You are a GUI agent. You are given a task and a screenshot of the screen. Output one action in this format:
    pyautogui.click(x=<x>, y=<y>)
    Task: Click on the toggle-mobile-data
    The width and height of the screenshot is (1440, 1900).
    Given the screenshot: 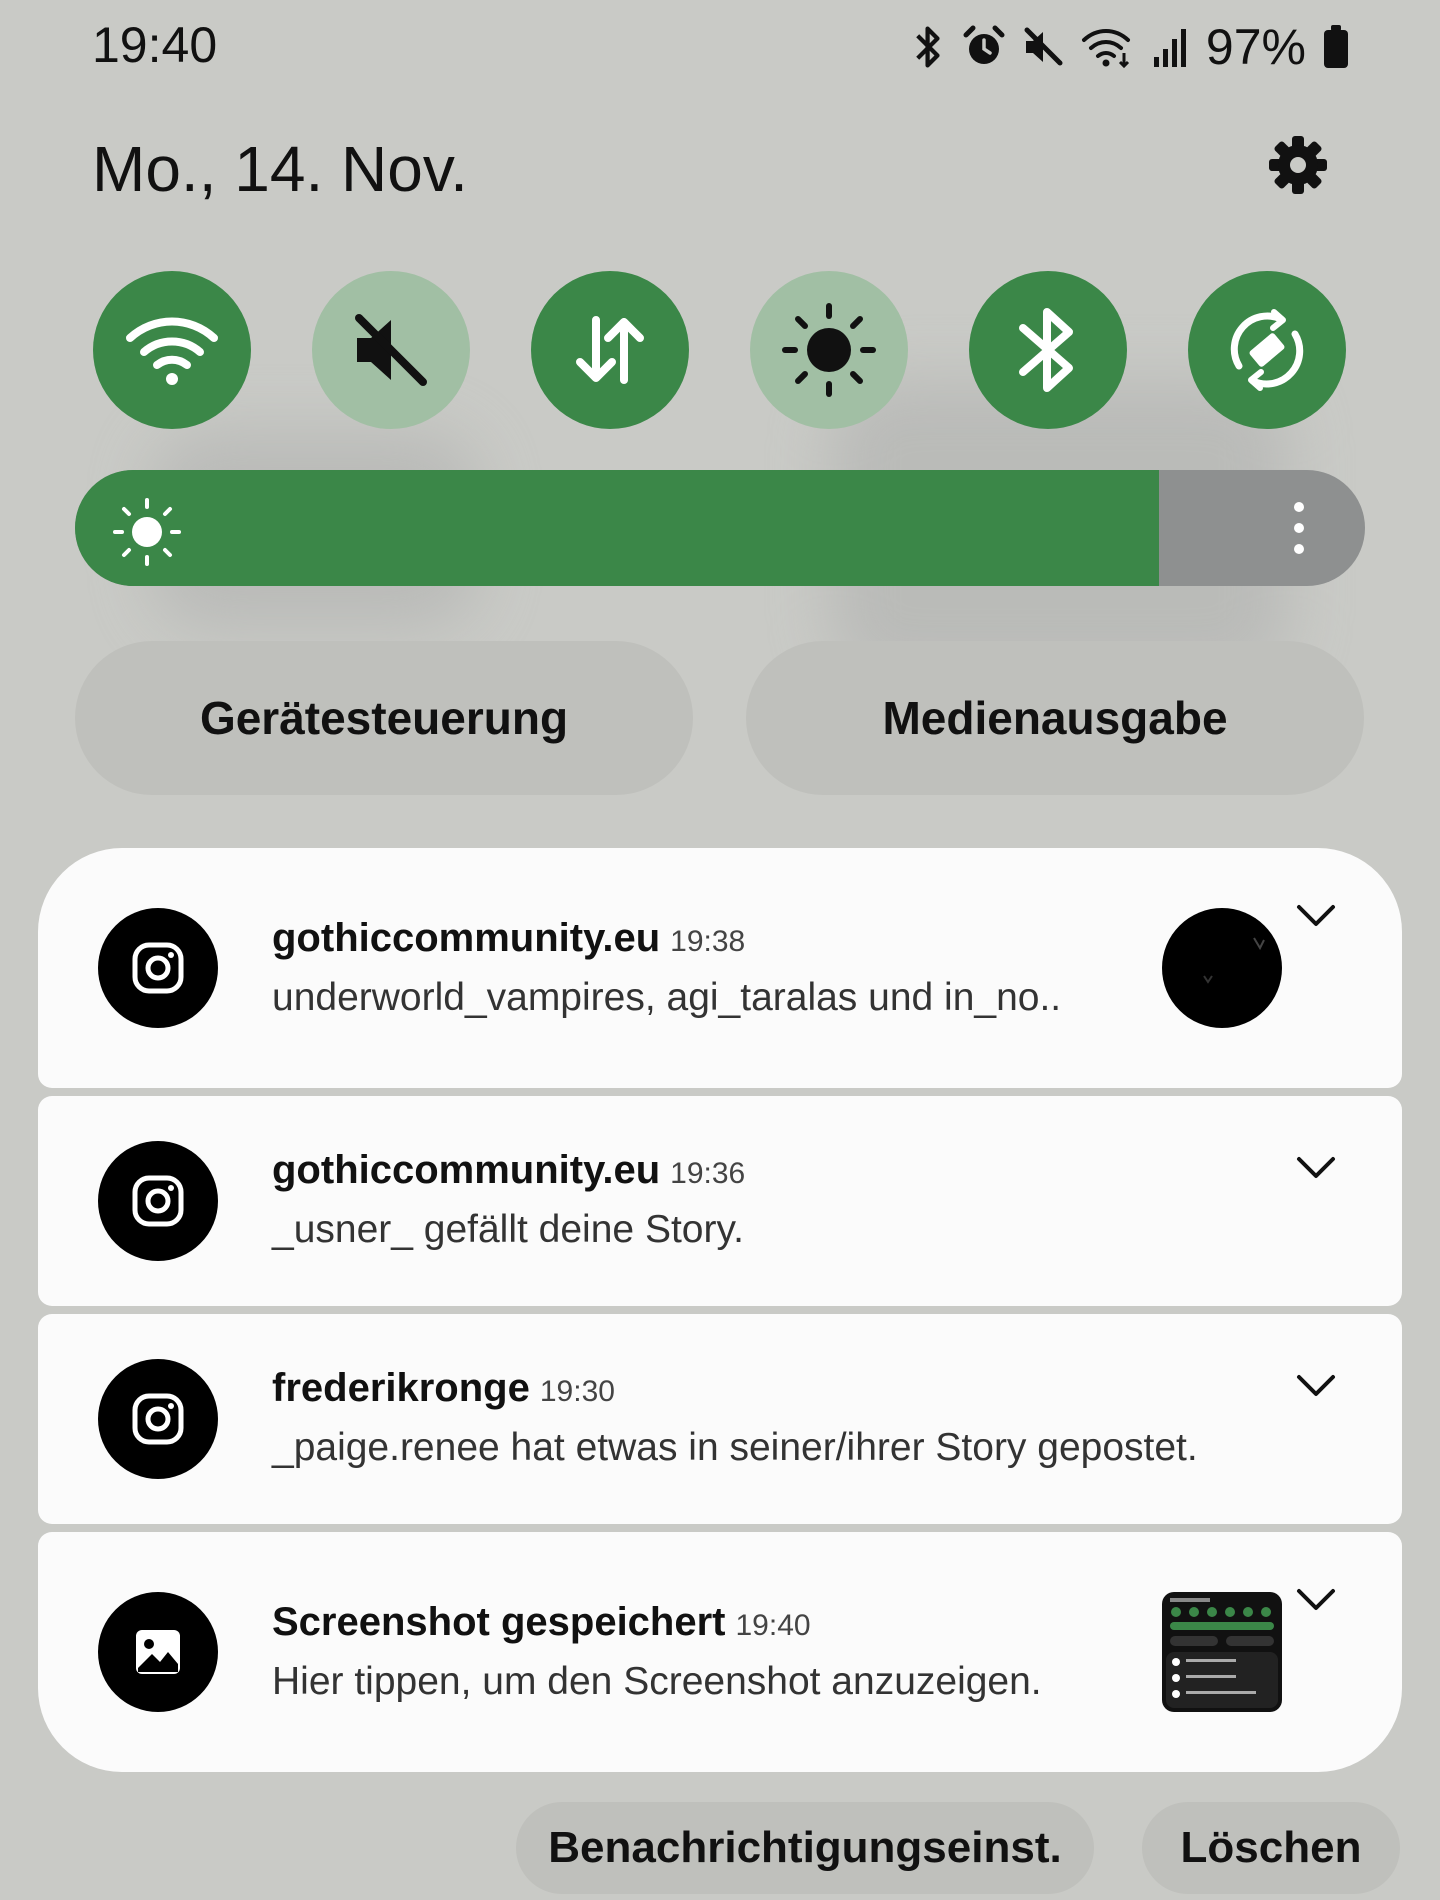 What is the action you would take?
    pyautogui.click(x=610, y=350)
    